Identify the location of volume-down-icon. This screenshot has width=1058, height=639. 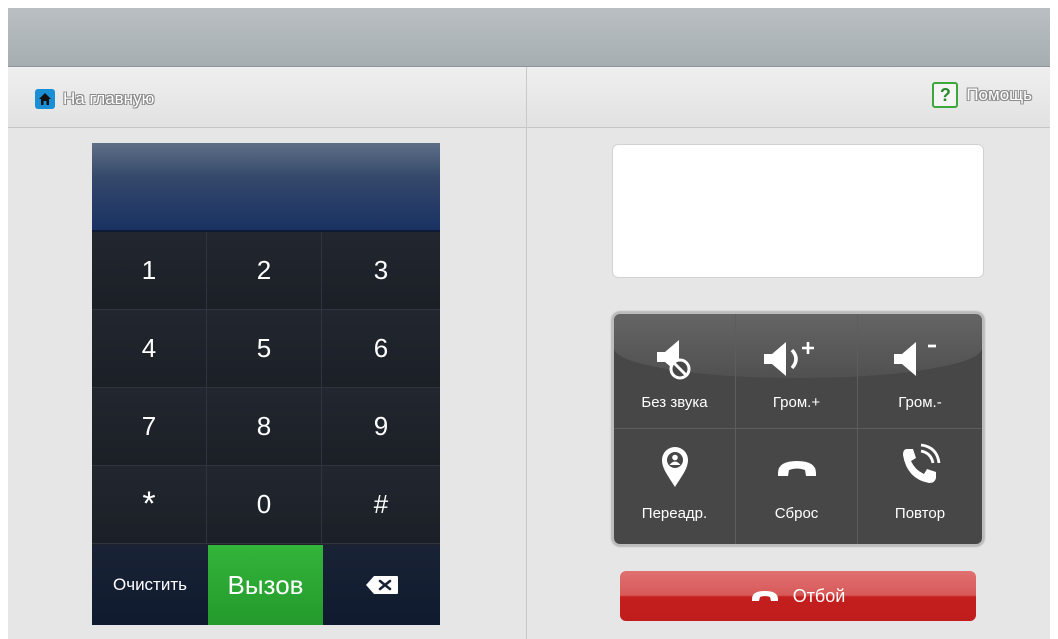
(915, 359).